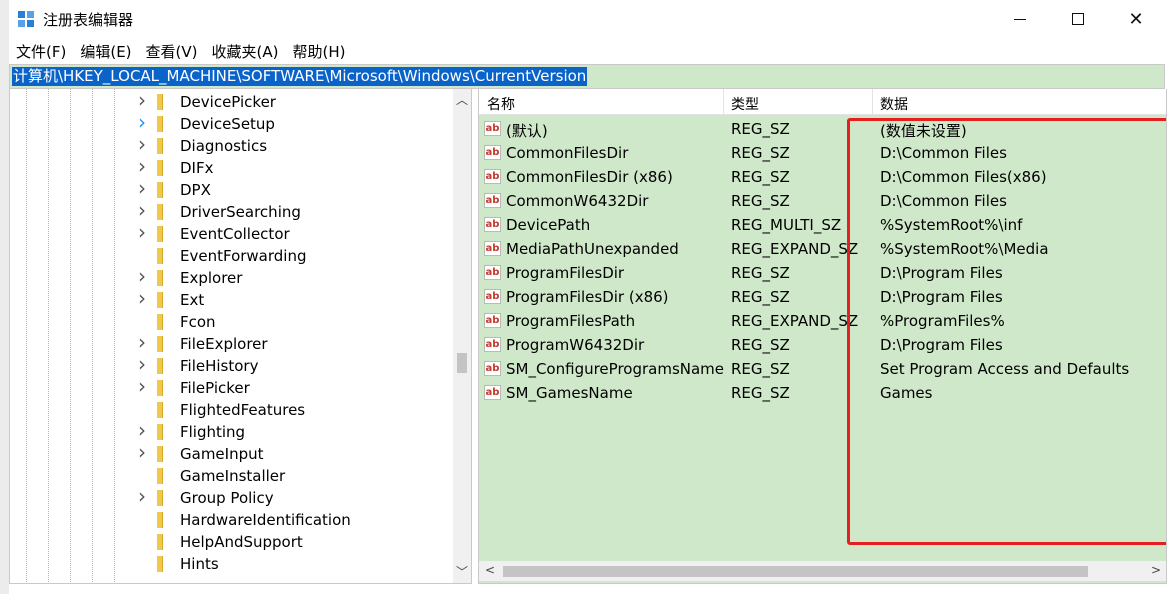 The height and width of the screenshot is (594, 1176). What do you see at coordinates (230, 322) in the screenshot?
I see `tree-item: Fcon` at bounding box center [230, 322].